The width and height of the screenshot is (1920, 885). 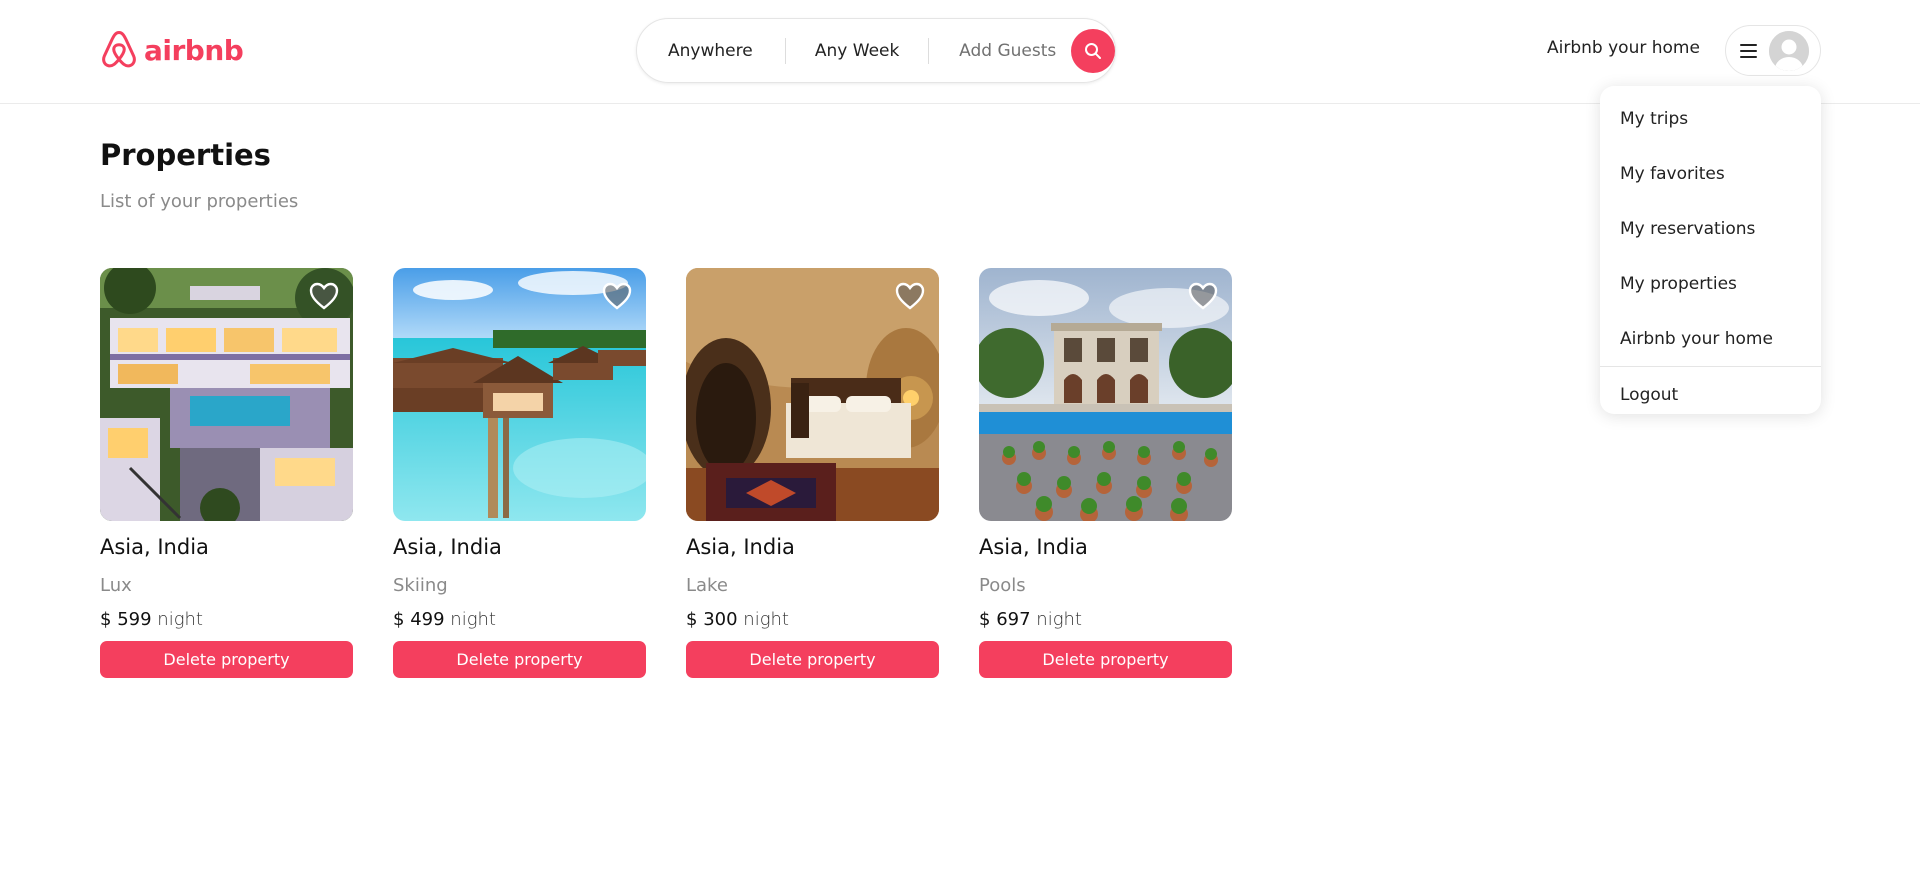 I want to click on listing-price: $ 499 night, so click(x=519, y=619).